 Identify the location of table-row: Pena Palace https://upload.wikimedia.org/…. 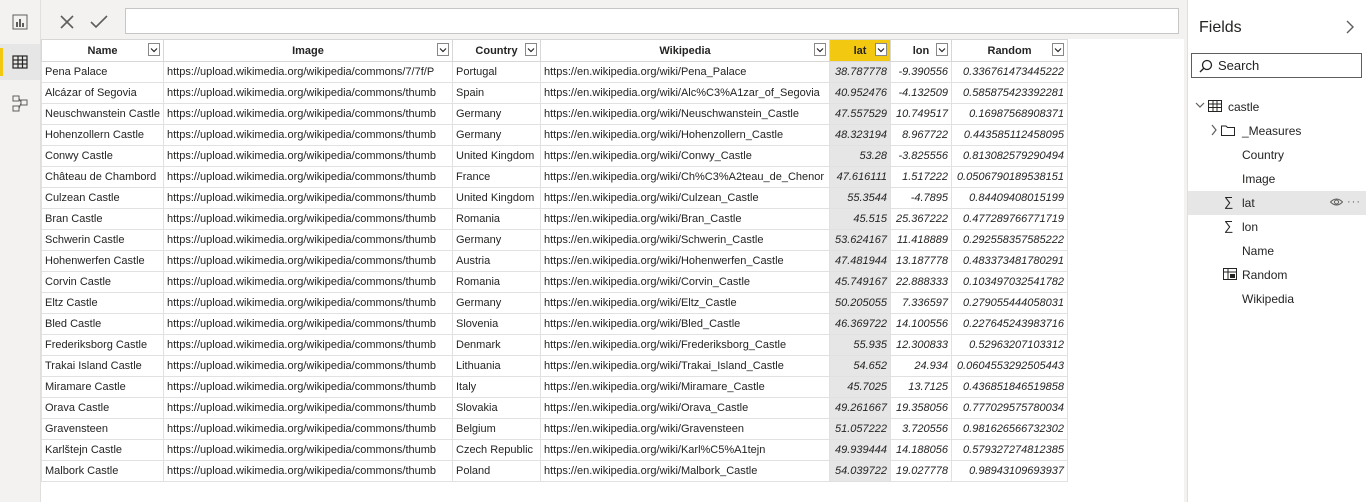
(554, 72).